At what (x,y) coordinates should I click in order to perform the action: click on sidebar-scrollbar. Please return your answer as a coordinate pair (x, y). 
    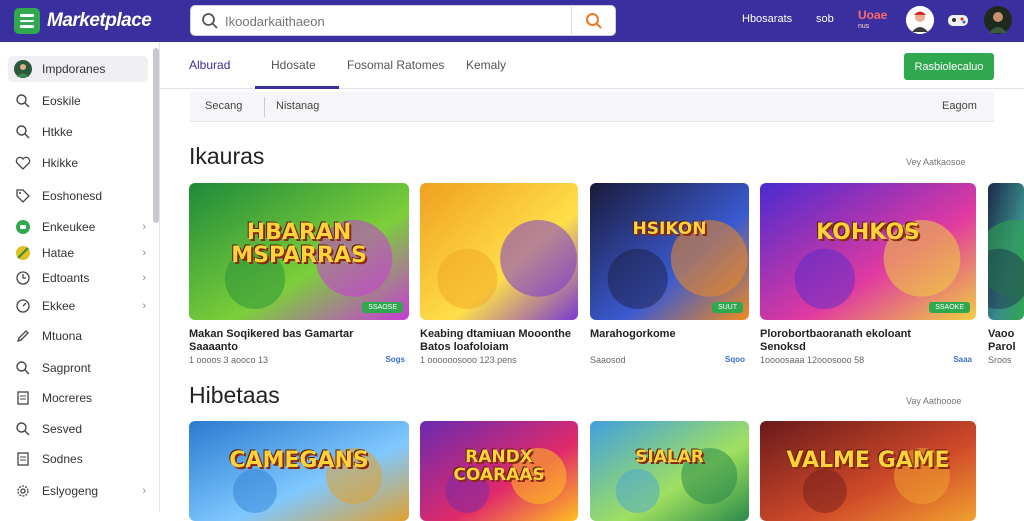
    Looking at the image, I should click on (156, 135).